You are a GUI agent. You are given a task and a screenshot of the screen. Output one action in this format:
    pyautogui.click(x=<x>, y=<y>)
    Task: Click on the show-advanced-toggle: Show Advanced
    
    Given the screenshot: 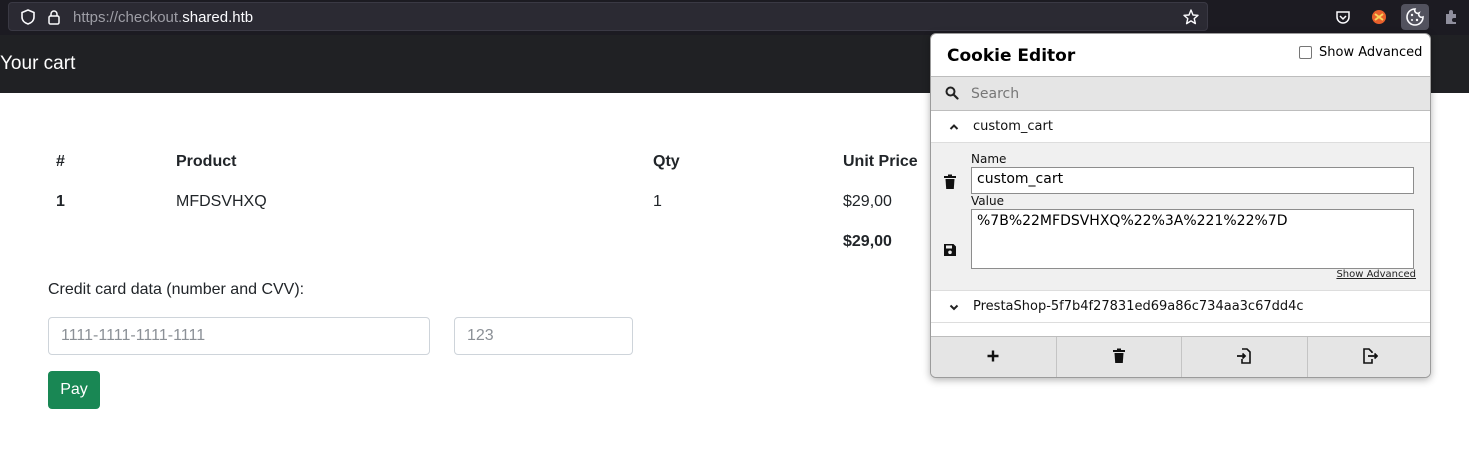 What is the action you would take?
    pyautogui.click(x=1360, y=52)
    